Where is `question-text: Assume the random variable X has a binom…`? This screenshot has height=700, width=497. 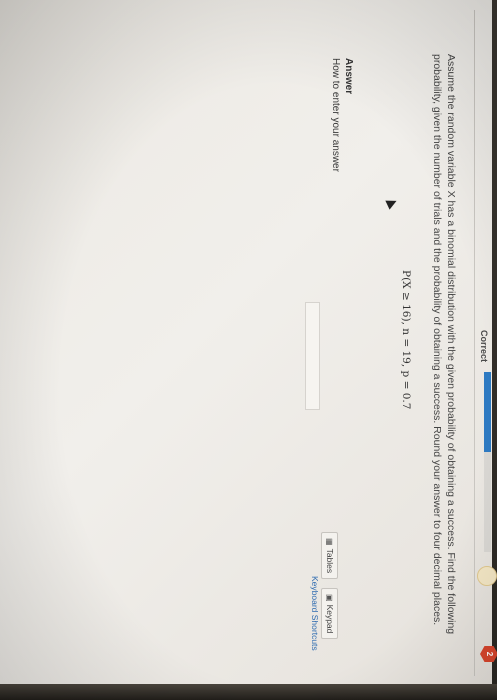 question-text: Assume the random variable X has a binom… is located at coordinates (444, 344).